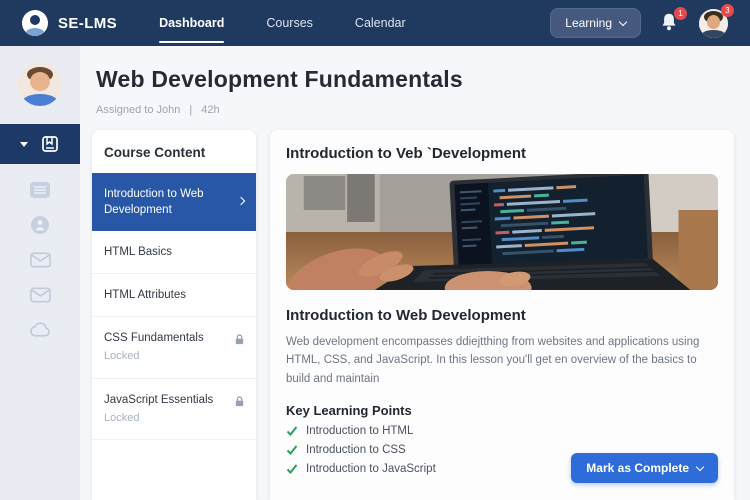  I want to click on cloud-icon, so click(39, 329).